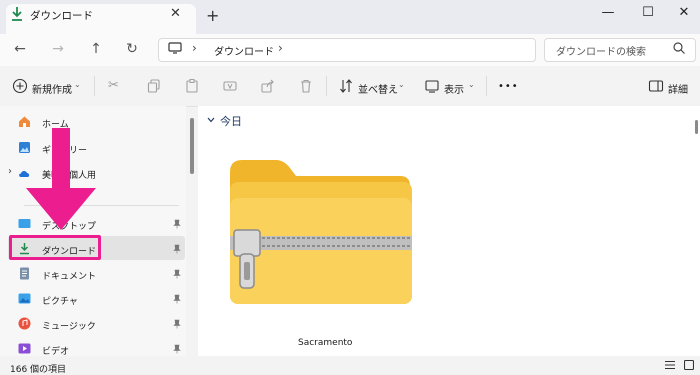 The image size is (700, 375). What do you see at coordinates (211, 120) in the screenshot?
I see `chevron-down-icon` at bounding box center [211, 120].